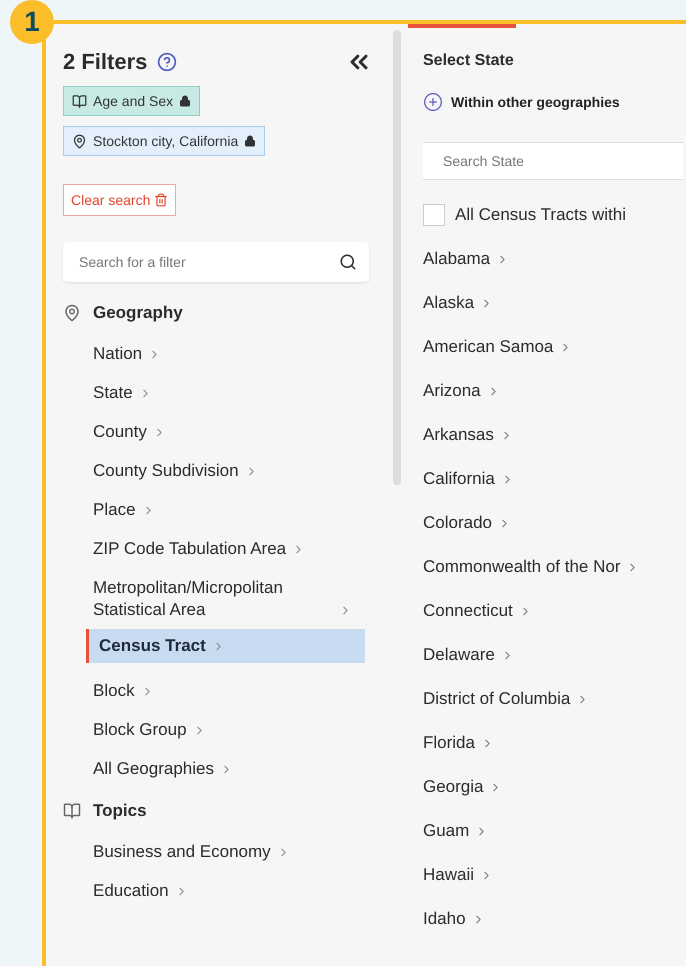 This screenshot has height=966, width=686. What do you see at coordinates (477, 611) in the screenshot?
I see `state-option: Connecticut` at bounding box center [477, 611].